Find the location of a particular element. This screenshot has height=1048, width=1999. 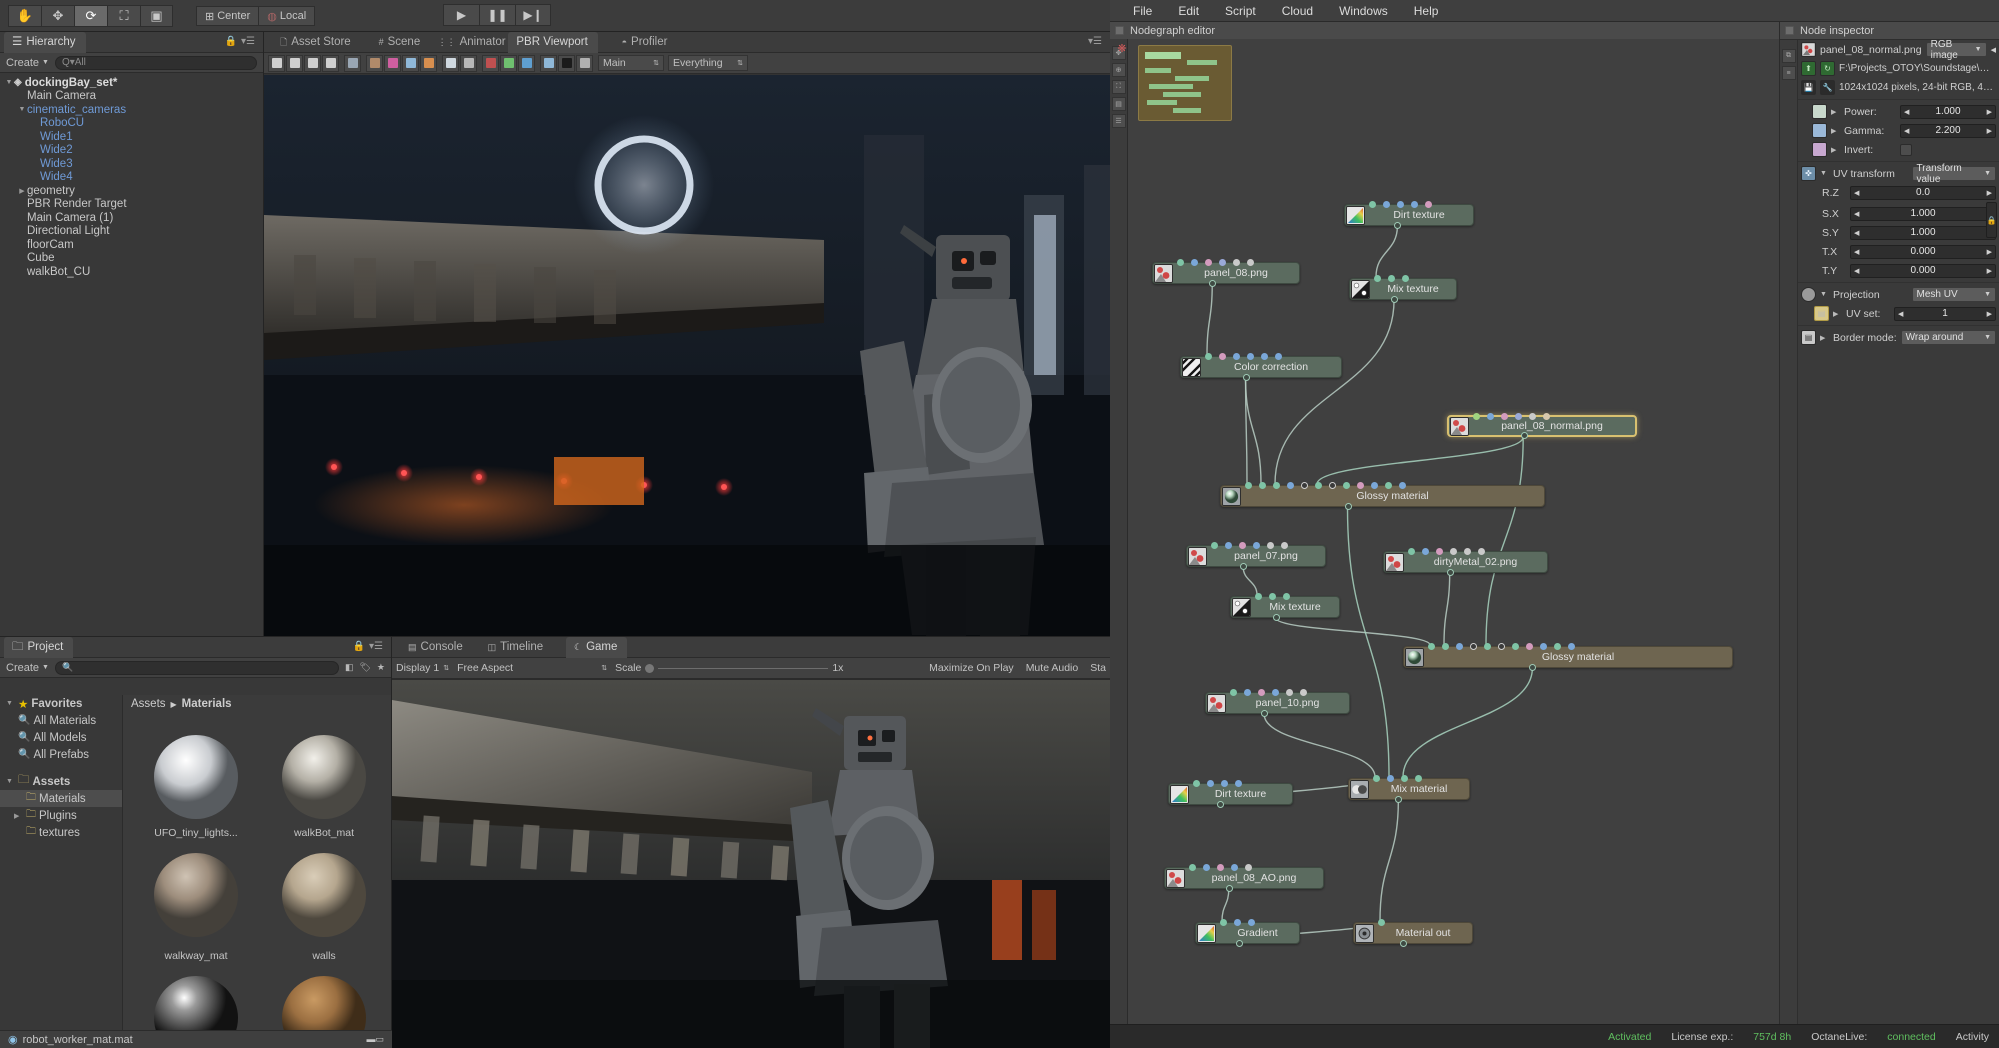

hierarchy-item: Wide3 is located at coordinates (131, 164).